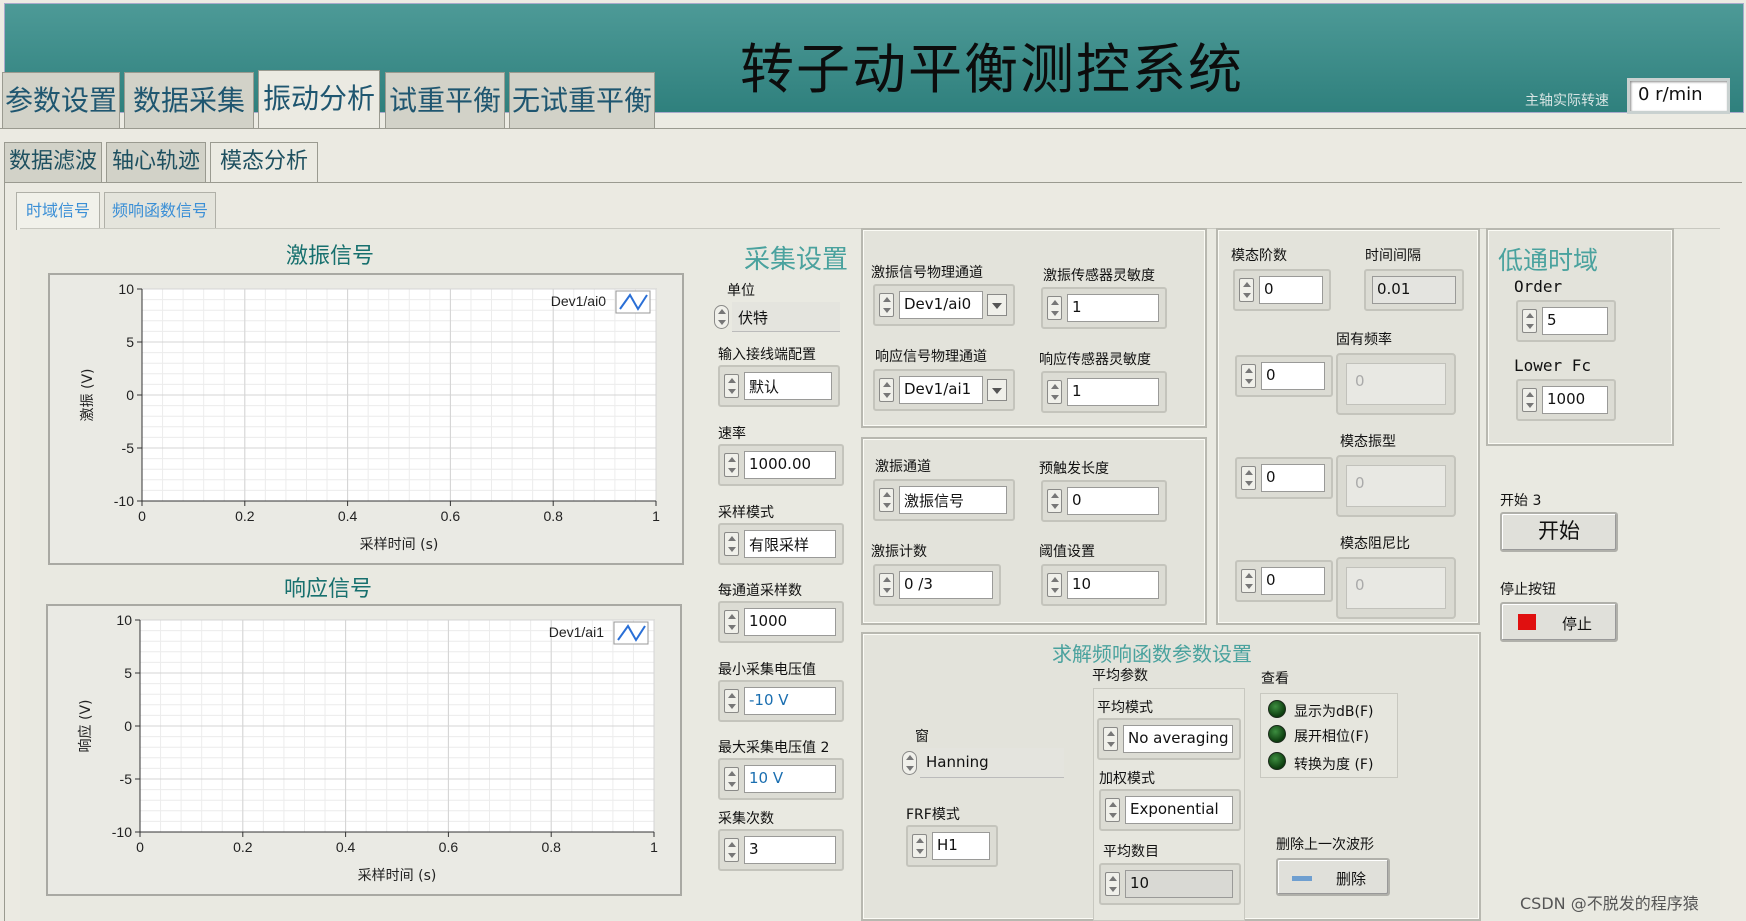 The image size is (1746, 921). Describe the element at coordinates (582, 100) in the screenshot. I see `tab-no-trial-weight-balance: 无试重平衡` at that location.